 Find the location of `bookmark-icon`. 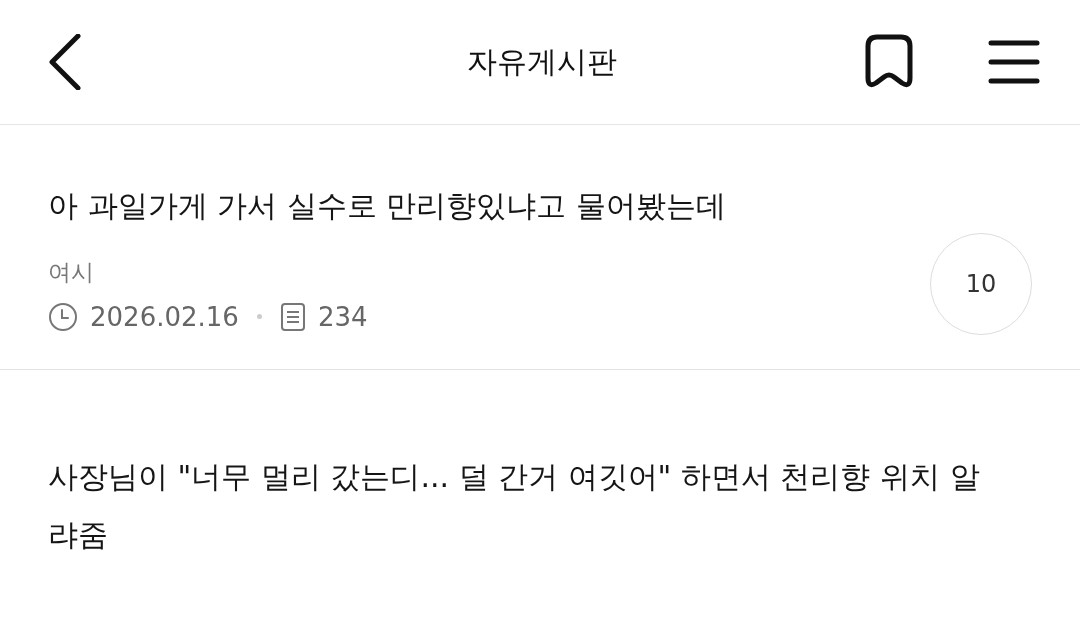

bookmark-icon is located at coordinates (889, 62).